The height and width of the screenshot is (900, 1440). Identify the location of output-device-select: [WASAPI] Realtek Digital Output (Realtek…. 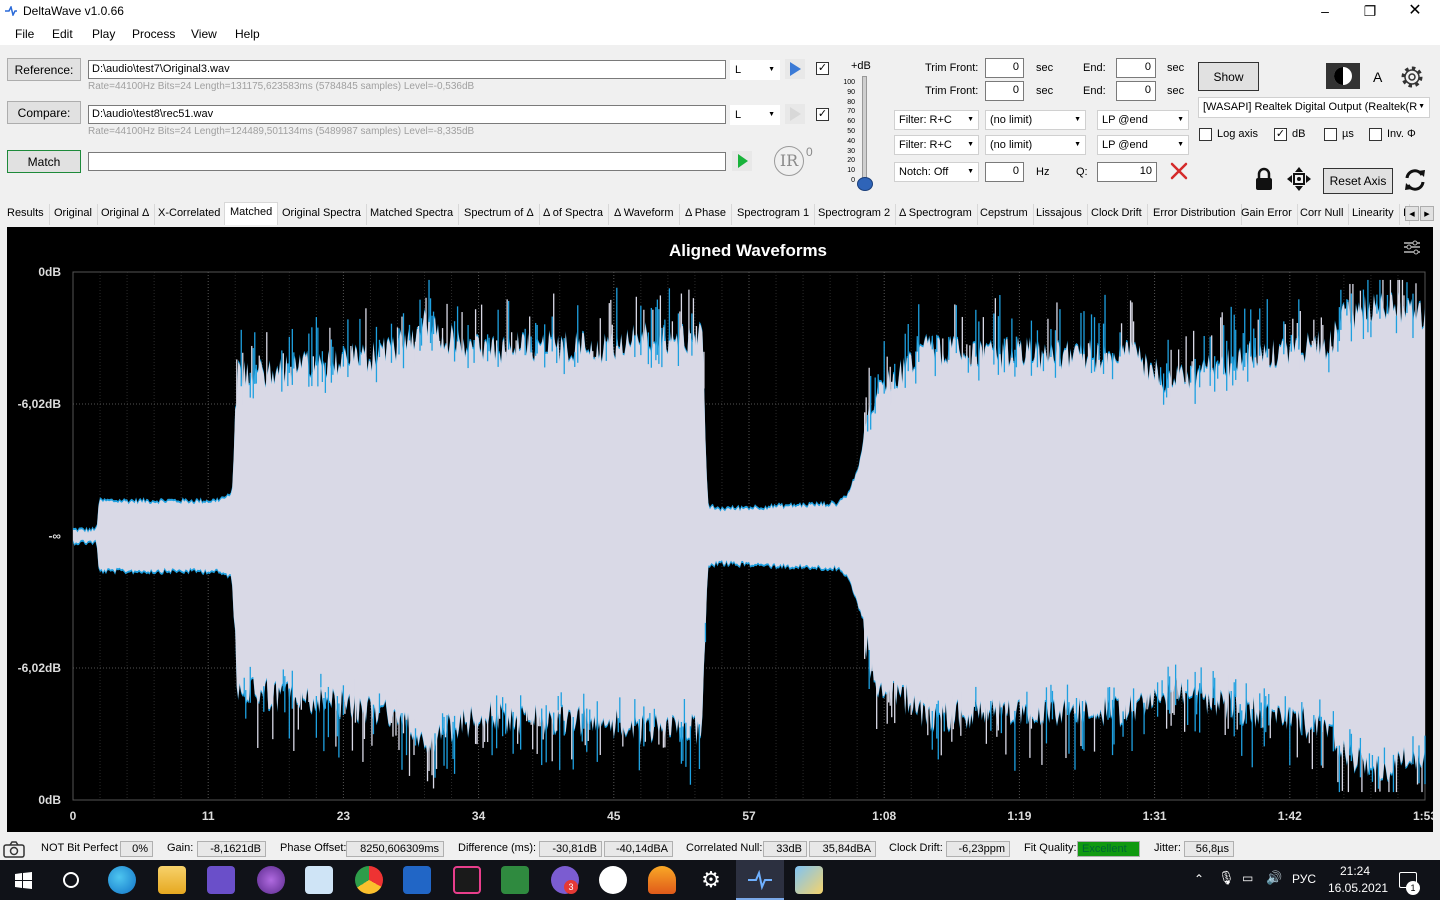
(1314, 107).